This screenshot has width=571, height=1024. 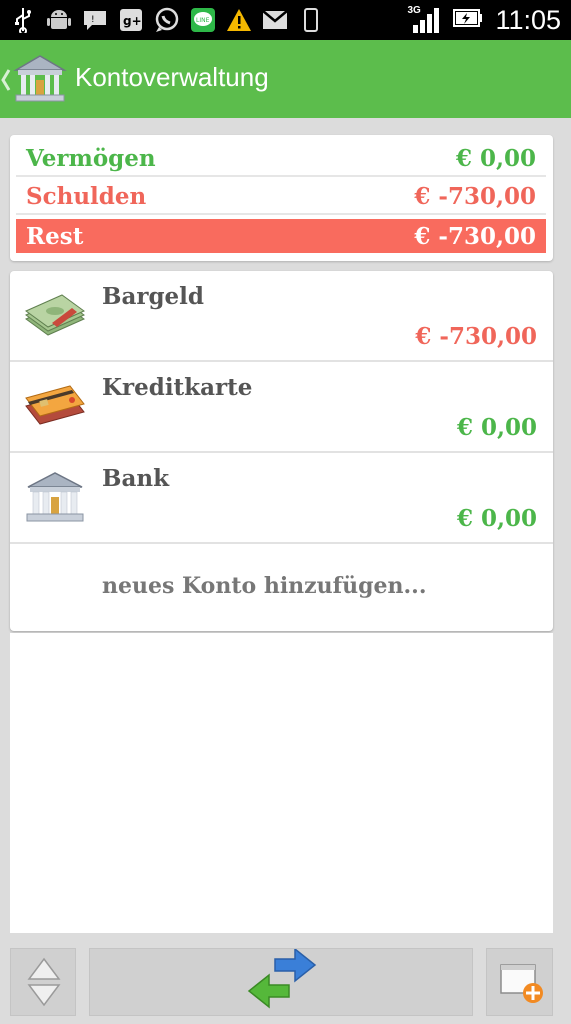 I want to click on sort-icon, so click(x=44, y=984).